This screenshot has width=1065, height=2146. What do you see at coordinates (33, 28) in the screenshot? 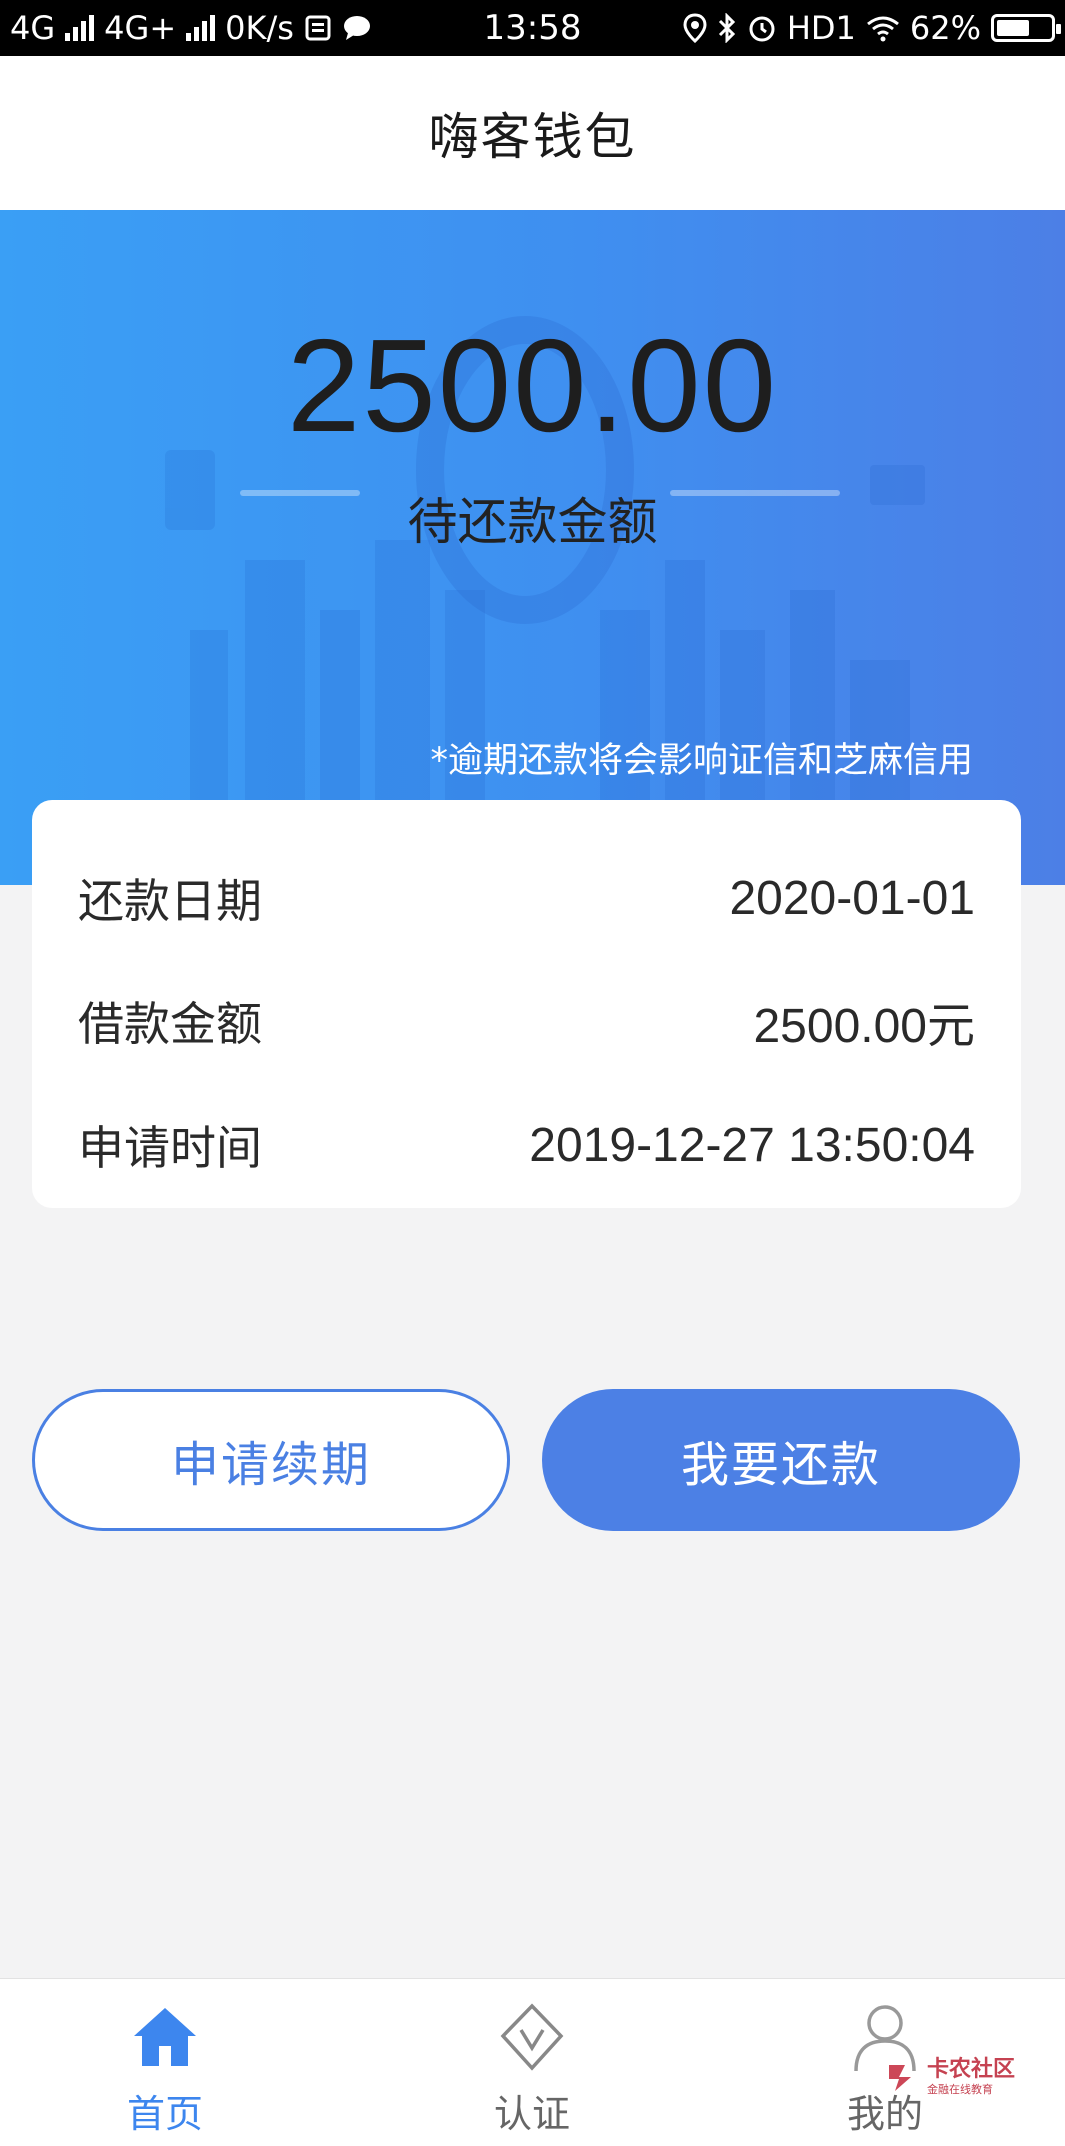
I see `network-label-1: 4G` at bounding box center [33, 28].